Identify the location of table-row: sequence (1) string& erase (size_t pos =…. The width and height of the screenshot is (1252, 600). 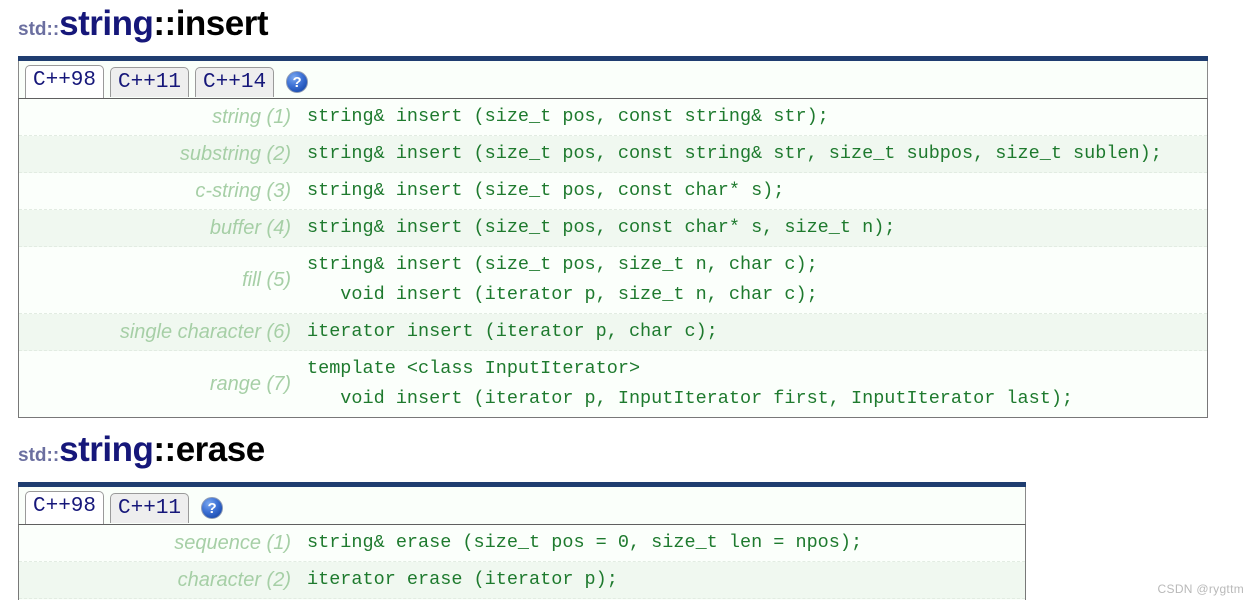
(522, 543).